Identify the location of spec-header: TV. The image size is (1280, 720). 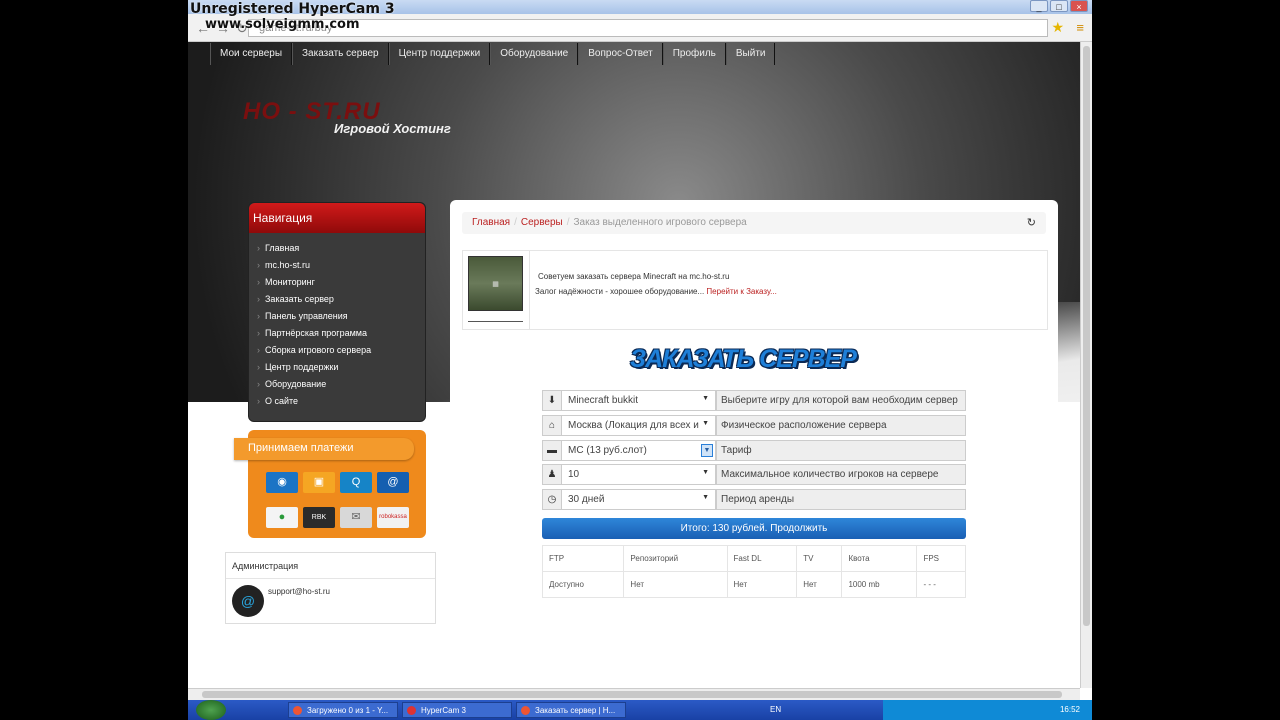
(819, 558).